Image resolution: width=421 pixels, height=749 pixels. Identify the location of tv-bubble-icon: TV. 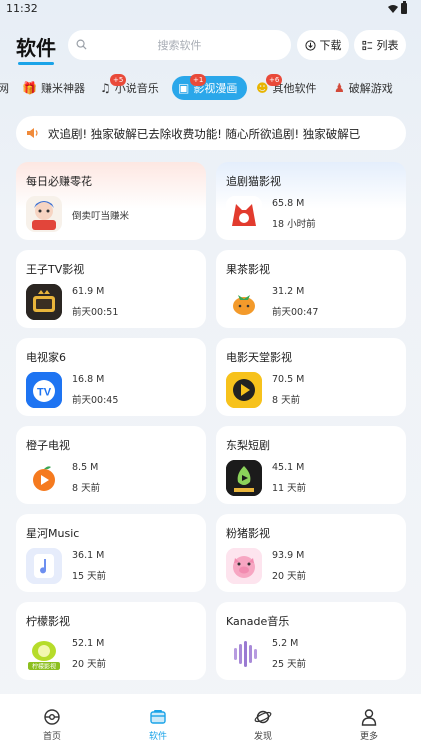
(44, 390).